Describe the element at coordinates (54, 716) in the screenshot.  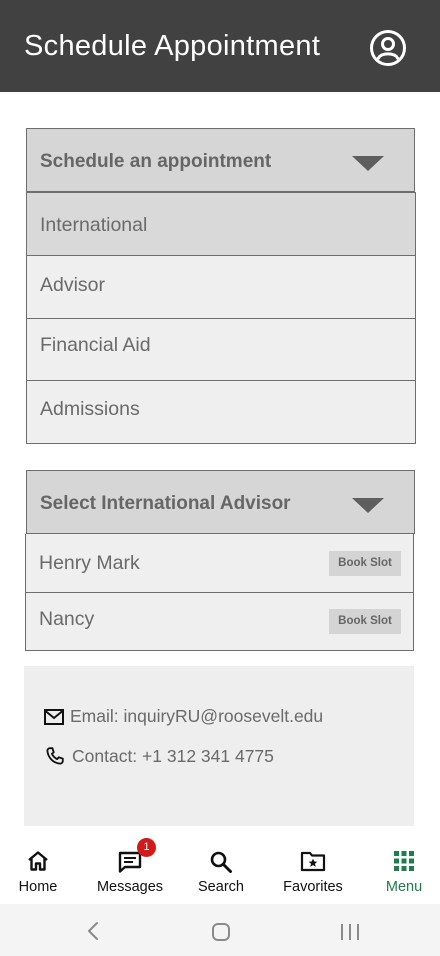
I see `mail-icon` at that location.